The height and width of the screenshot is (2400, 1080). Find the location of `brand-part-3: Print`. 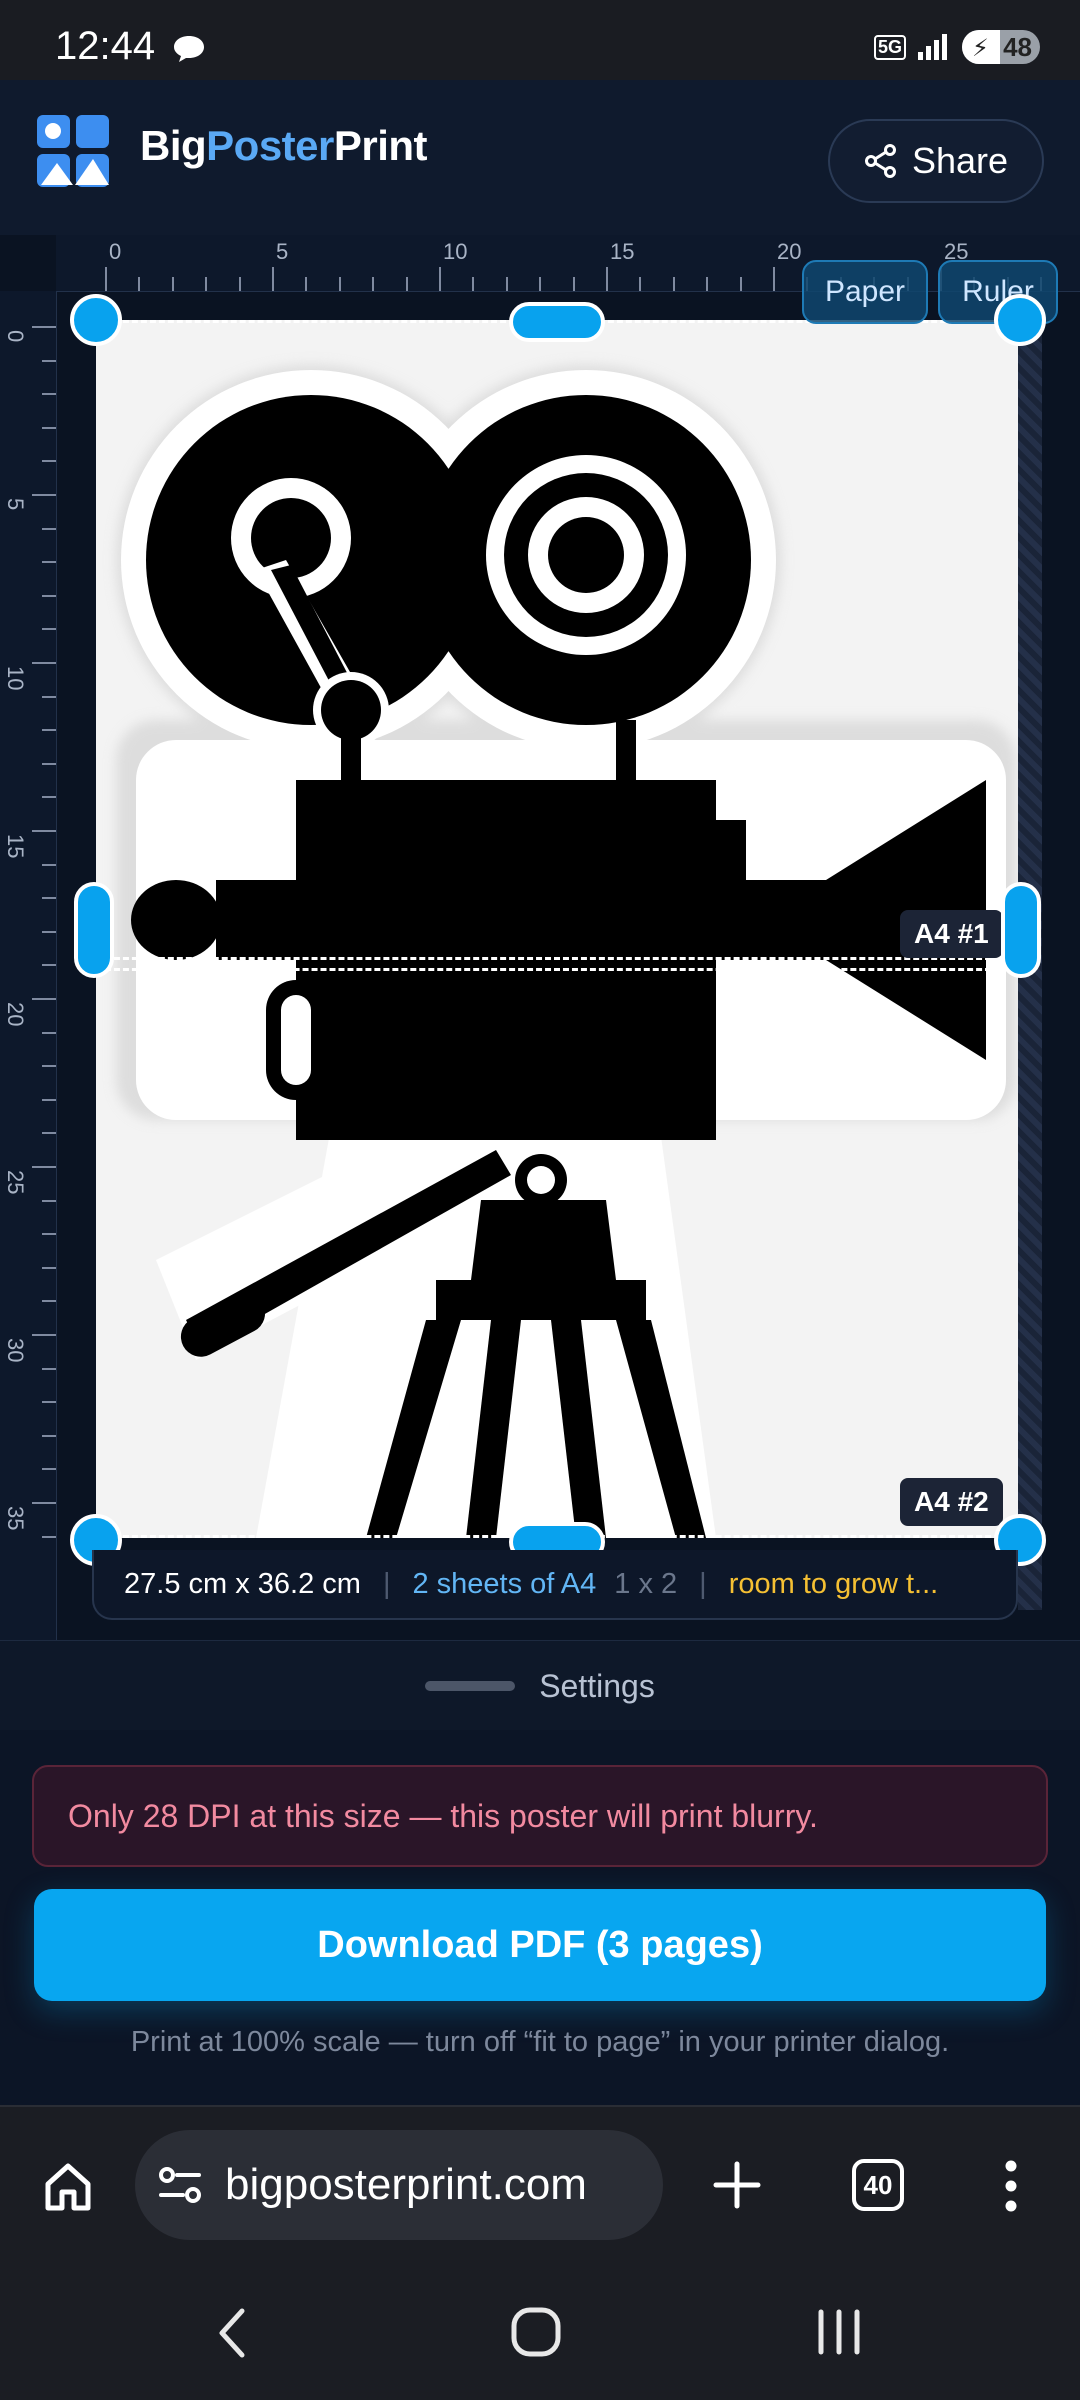

brand-part-3: Print is located at coordinates (380, 145).